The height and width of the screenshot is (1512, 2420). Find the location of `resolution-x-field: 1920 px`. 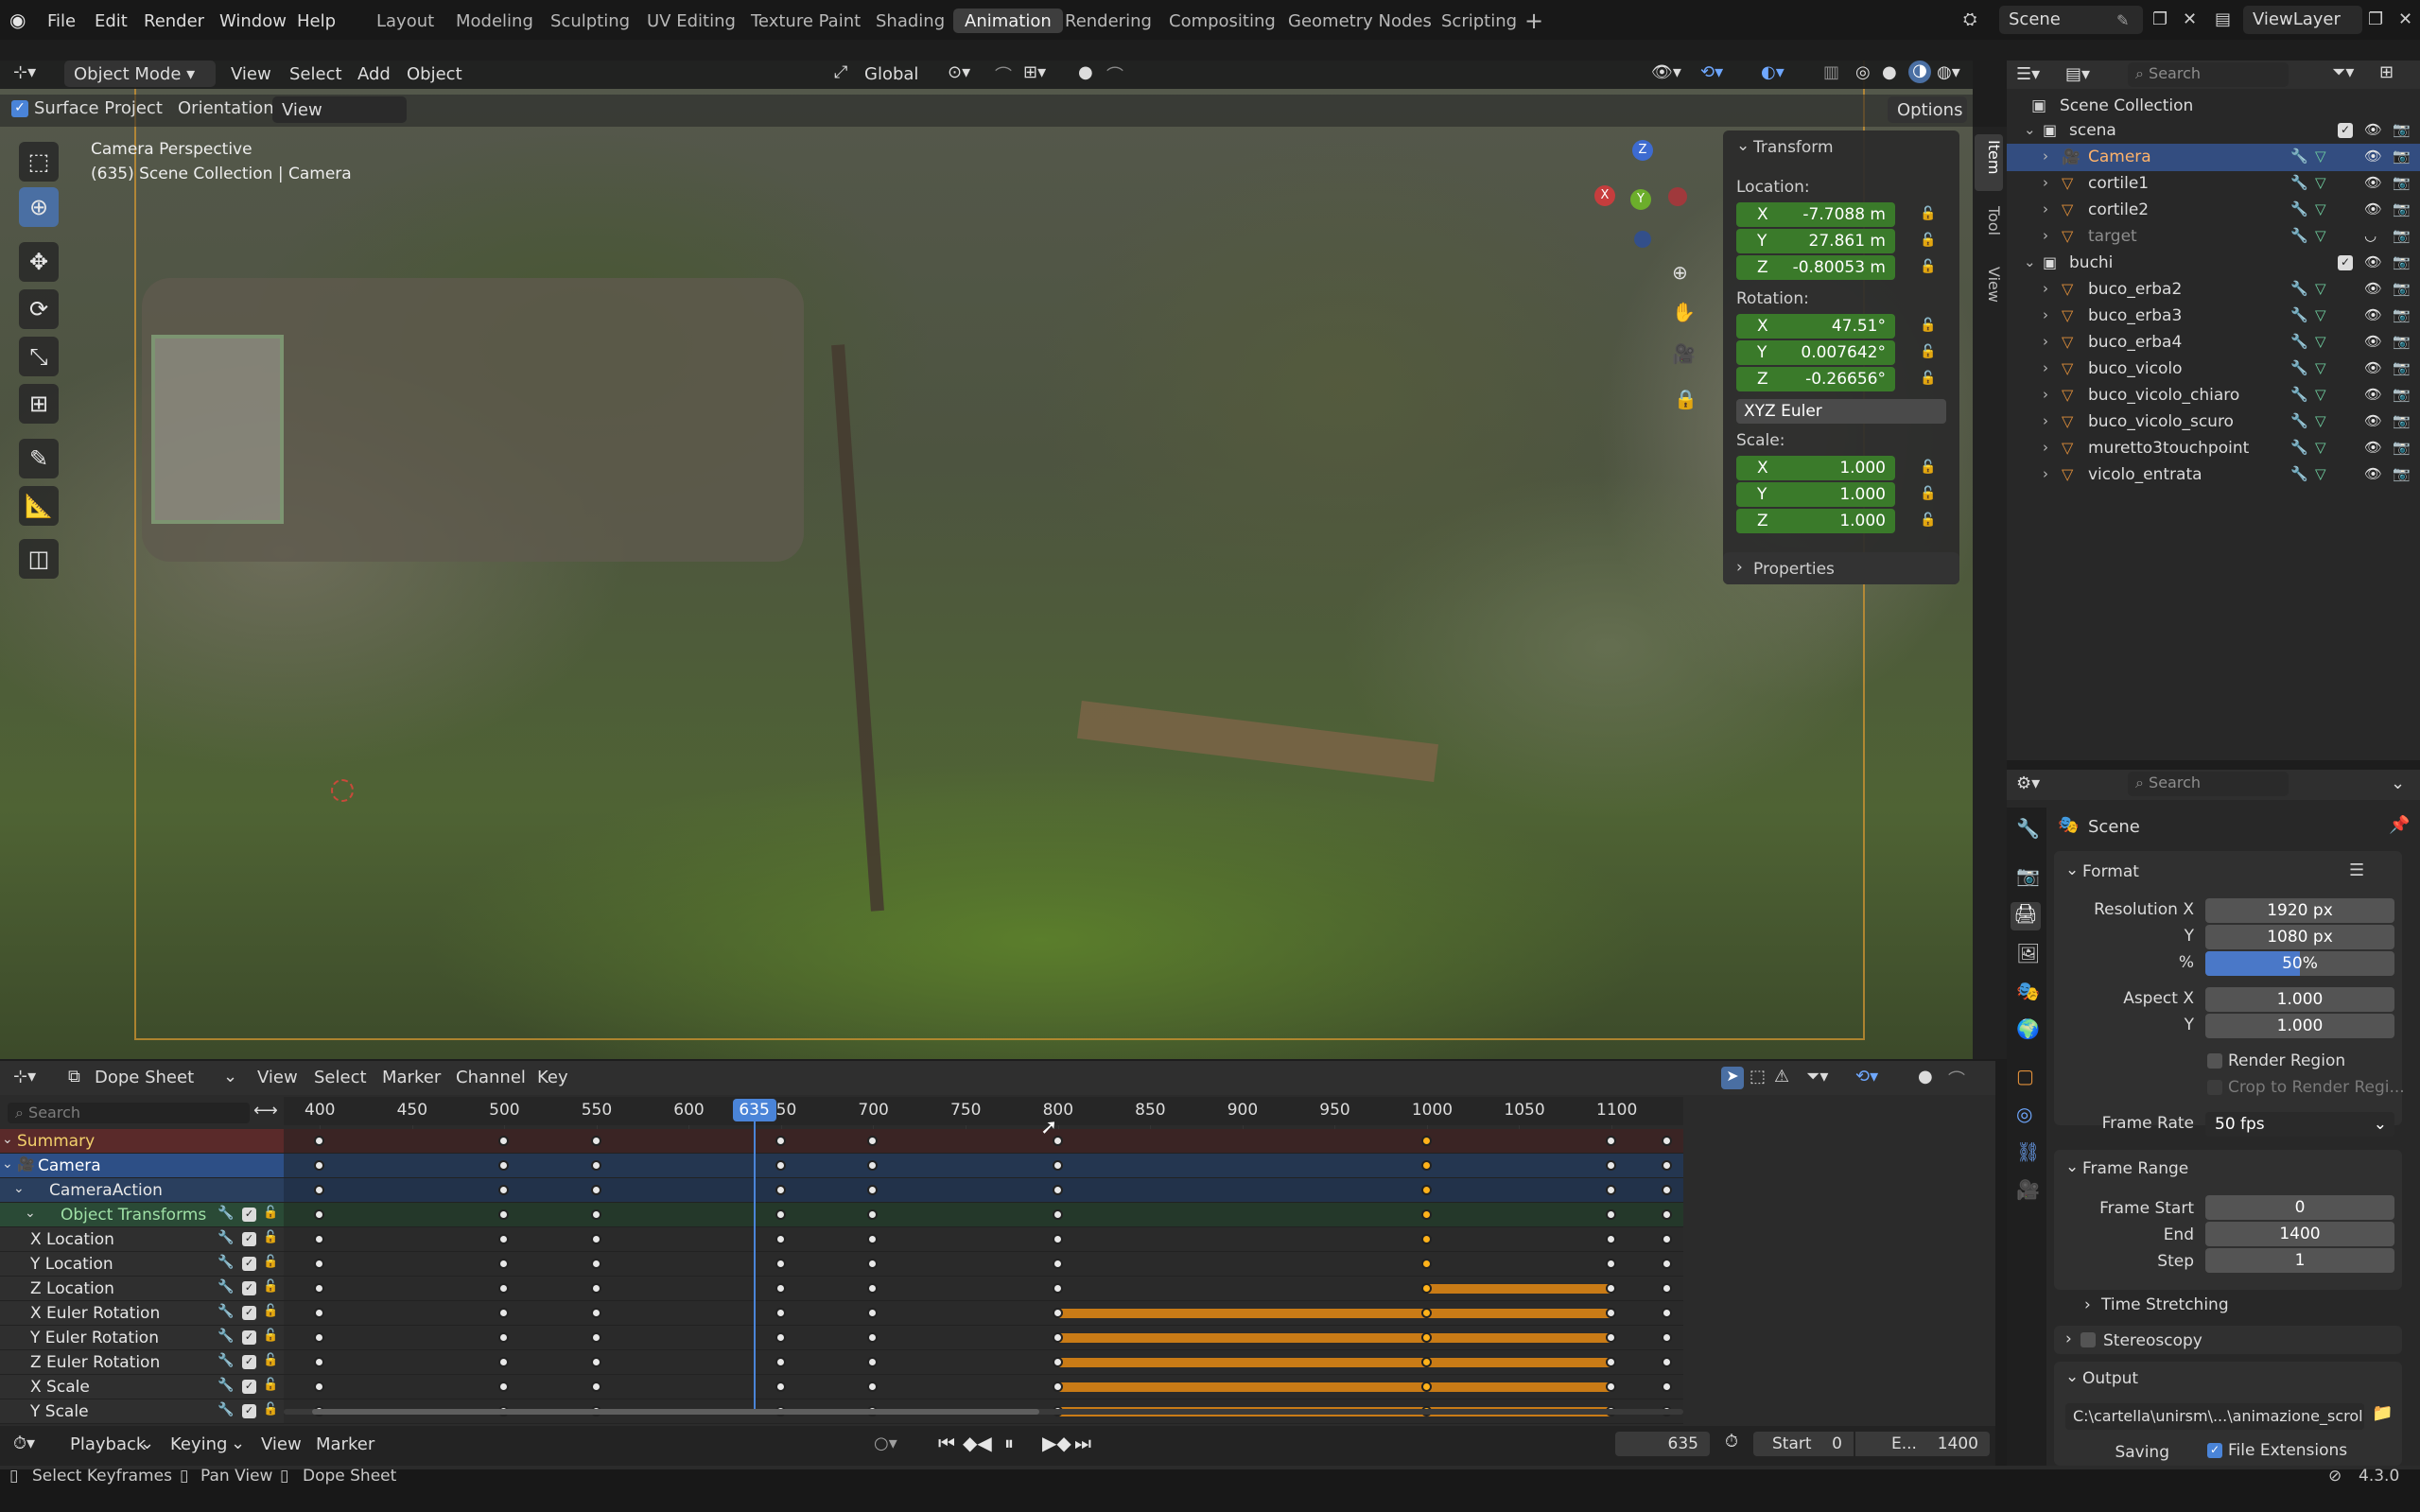

resolution-x-field: 1920 px is located at coordinates (2300, 910).